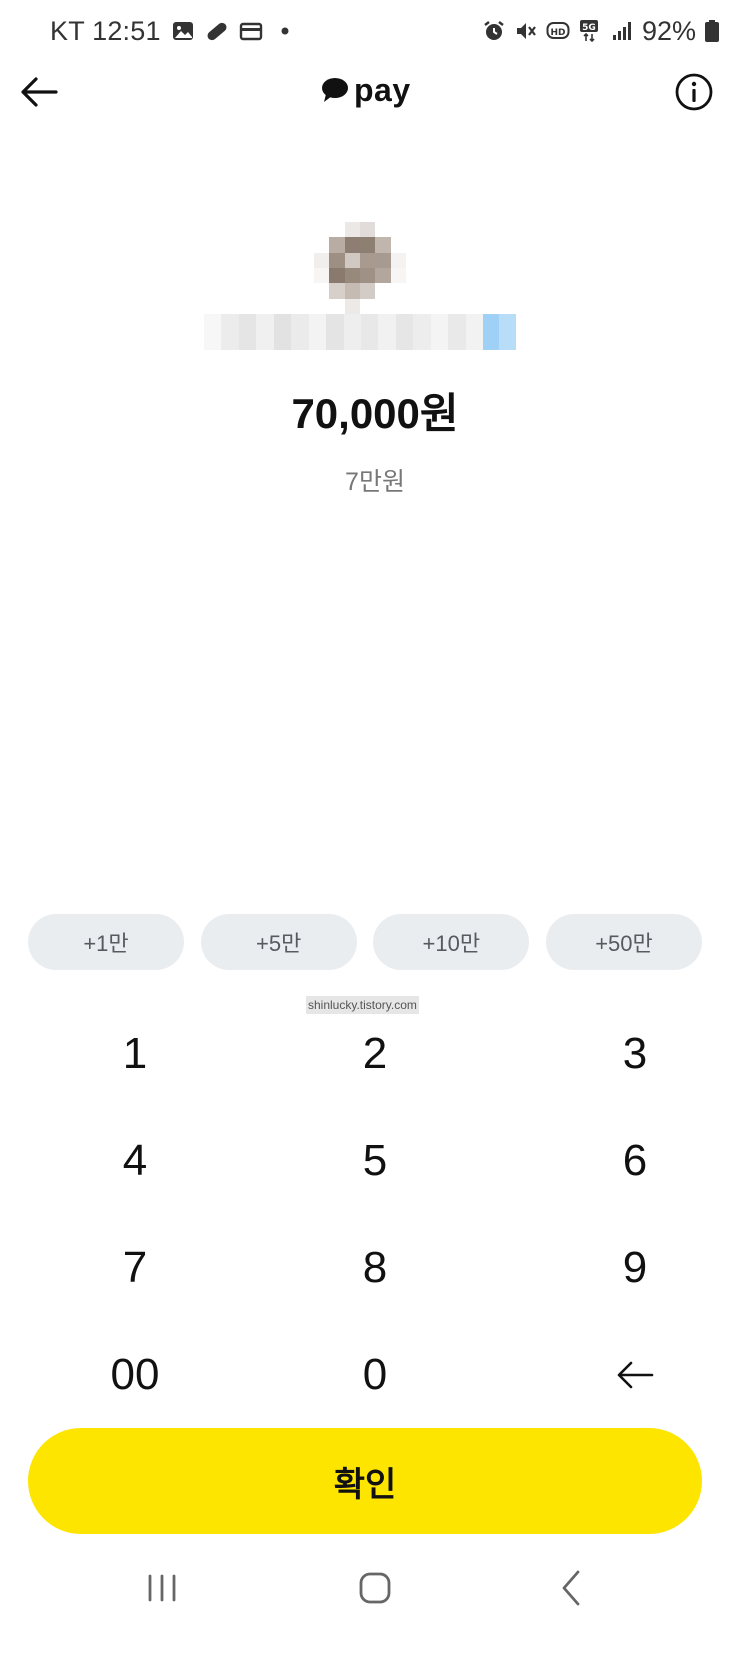 The image size is (750, 1666). I want to click on battery-percent: 92%, so click(668, 30).